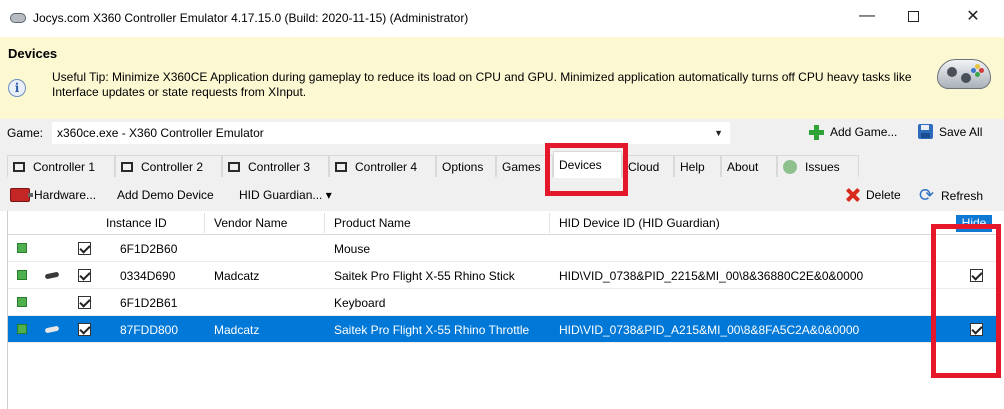 The height and width of the screenshot is (409, 1004). Describe the element at coordinates (64, 166) in the screenshot. I see `tab-label: Controller 1` at that location.